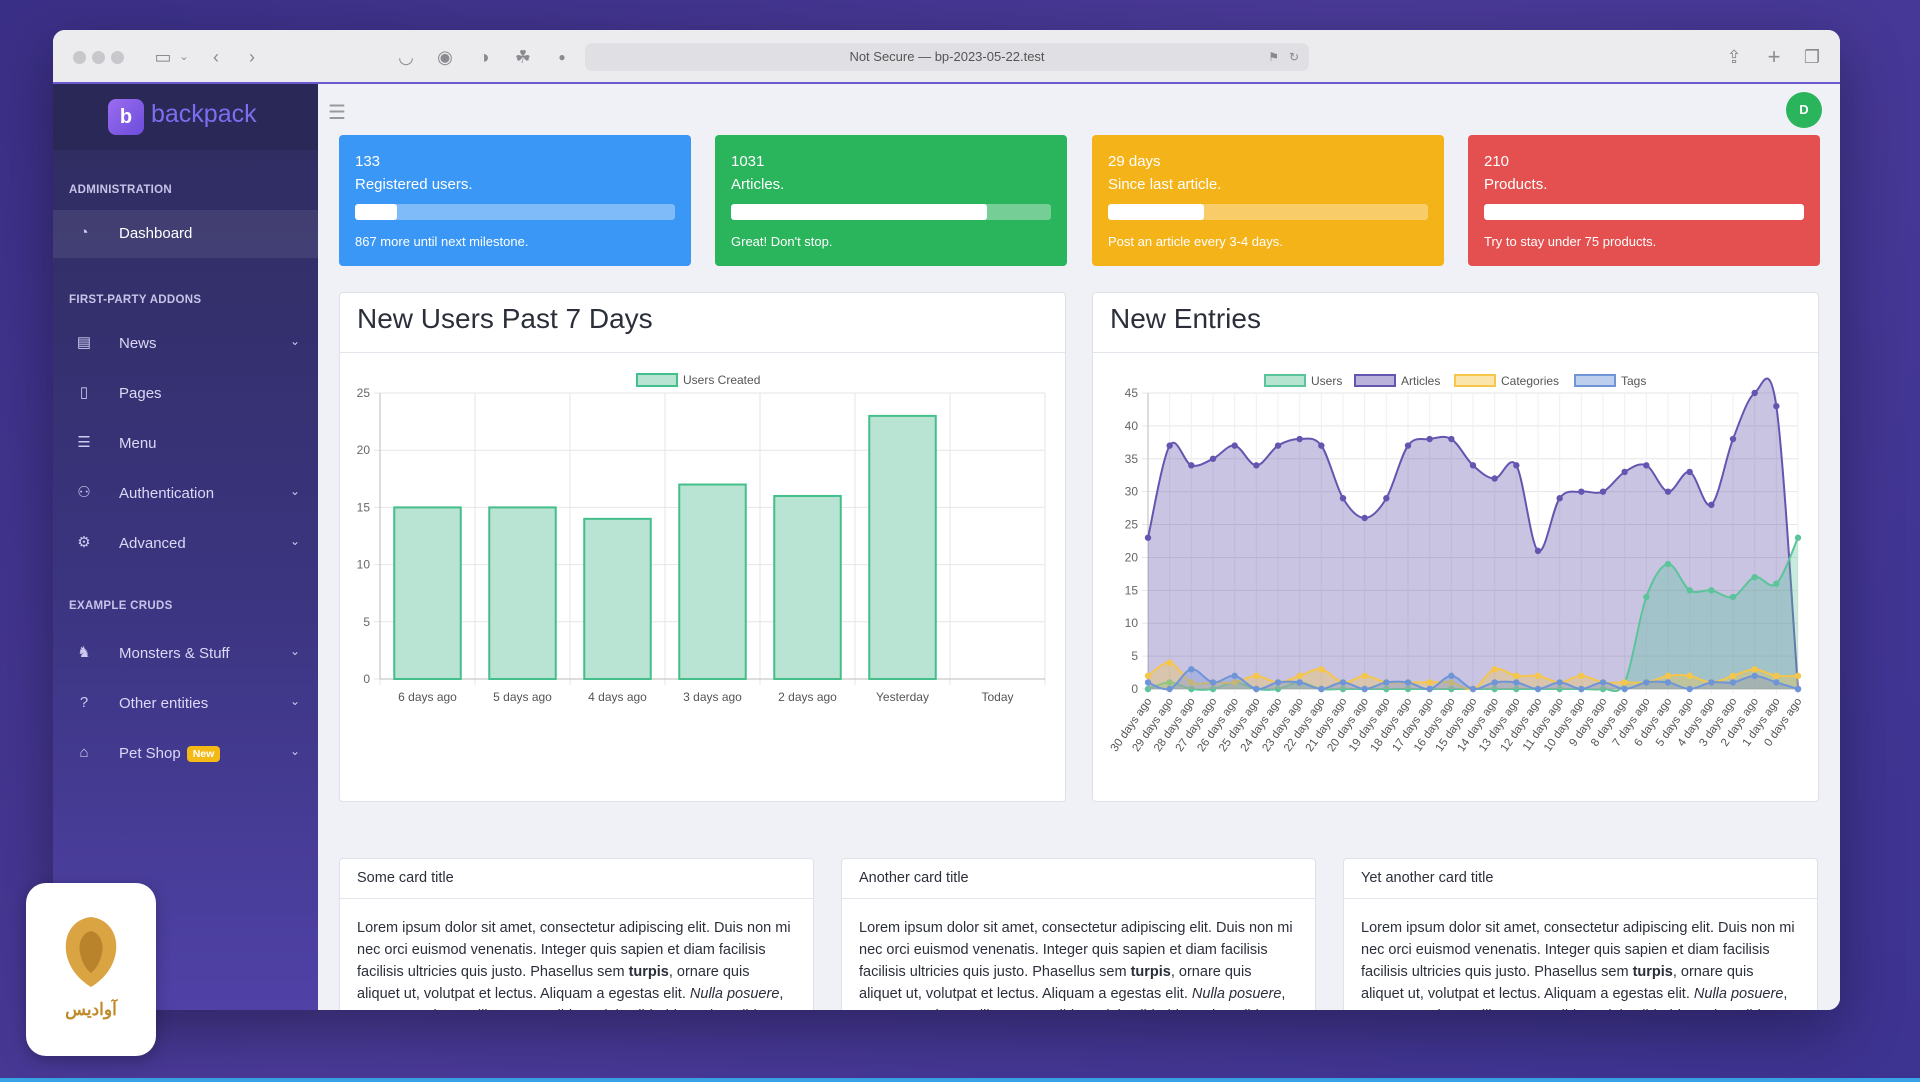  Describe the element at coordinates (1774, 57) in the screenshot. I see `new-tab-icon: +` at that location.